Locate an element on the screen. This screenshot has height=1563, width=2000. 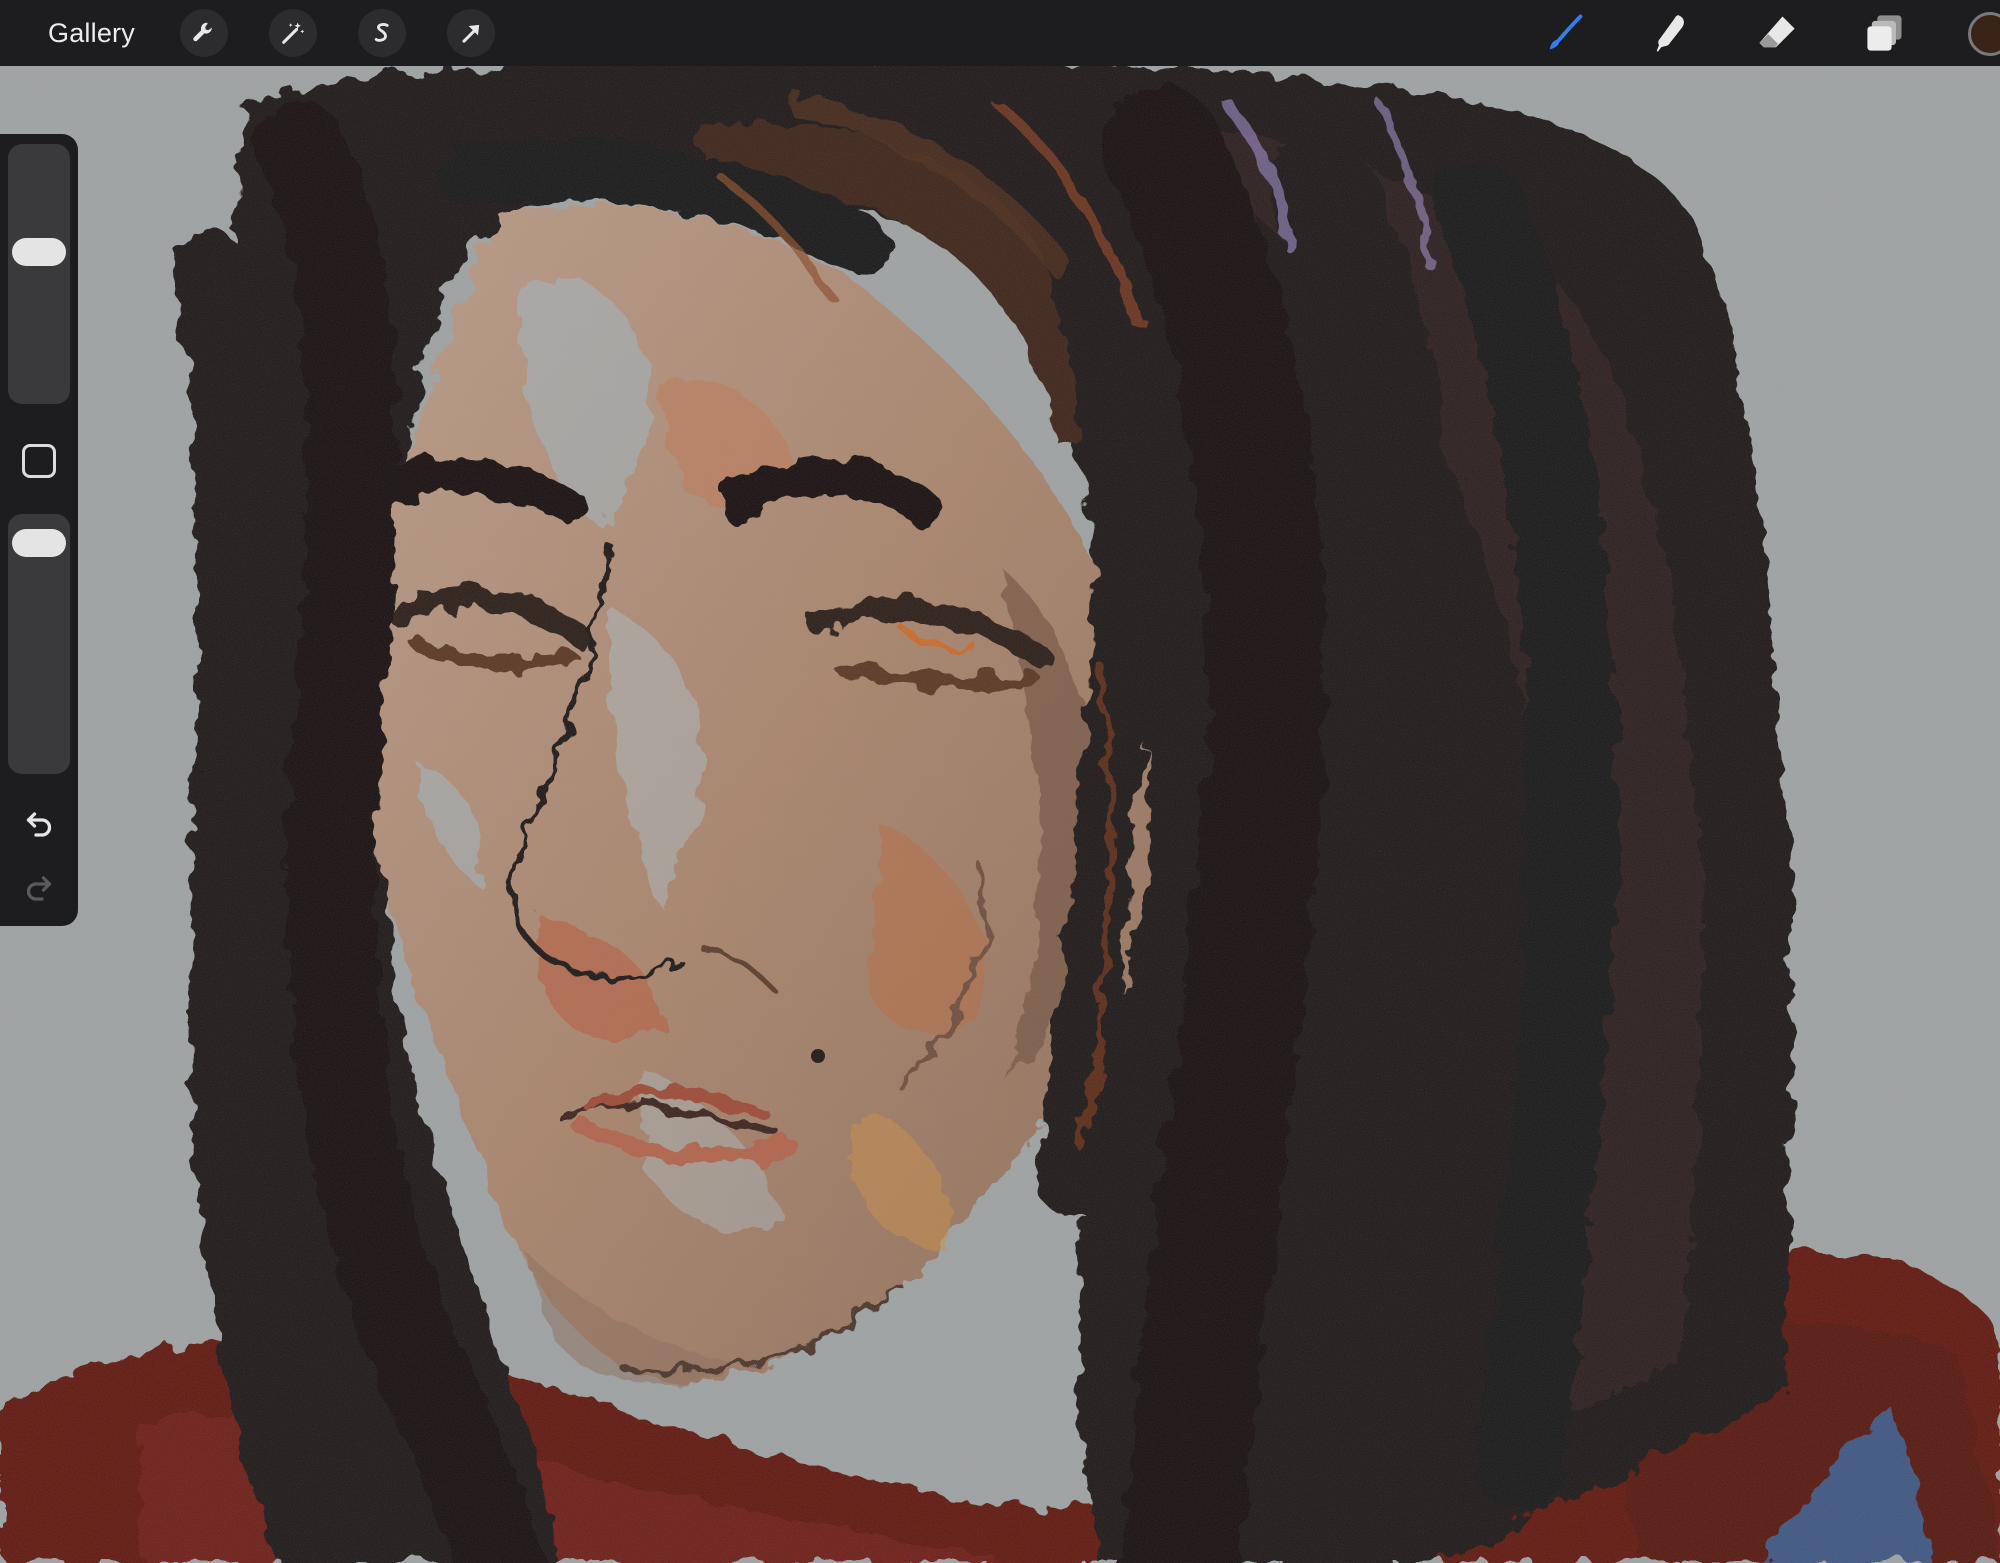
layers-icon is located at coordinates (1884, 33).